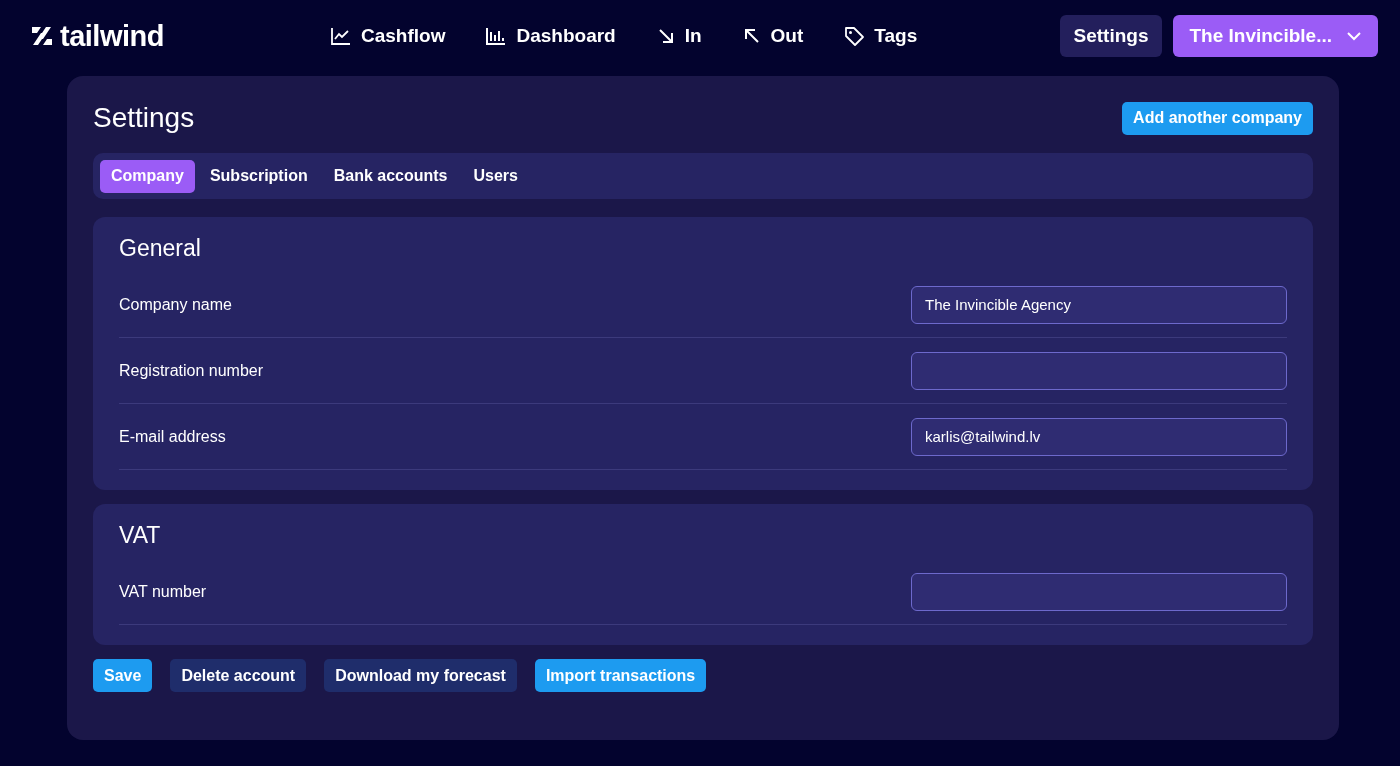 The width and height of the screenshot is (1400, 766). What do you see at coordinates (147, 176) in the screenshot?
I see `tab: Company` at bounding box center [147, 176].